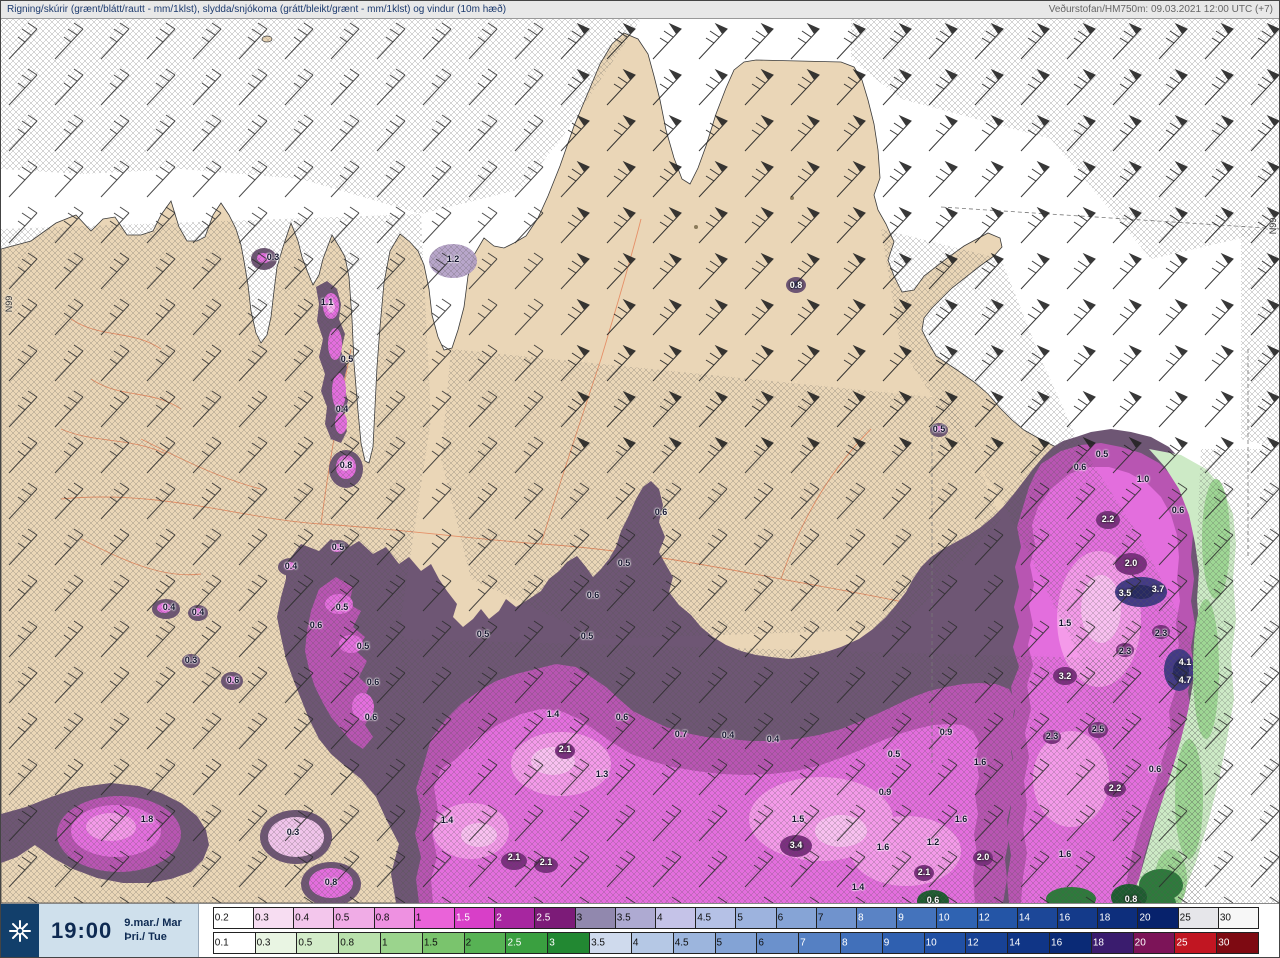  What do you see at coordinates (499, 918) in the screenshot?
I see `legend-cell-value: 2` at bounding box center [499, 918].